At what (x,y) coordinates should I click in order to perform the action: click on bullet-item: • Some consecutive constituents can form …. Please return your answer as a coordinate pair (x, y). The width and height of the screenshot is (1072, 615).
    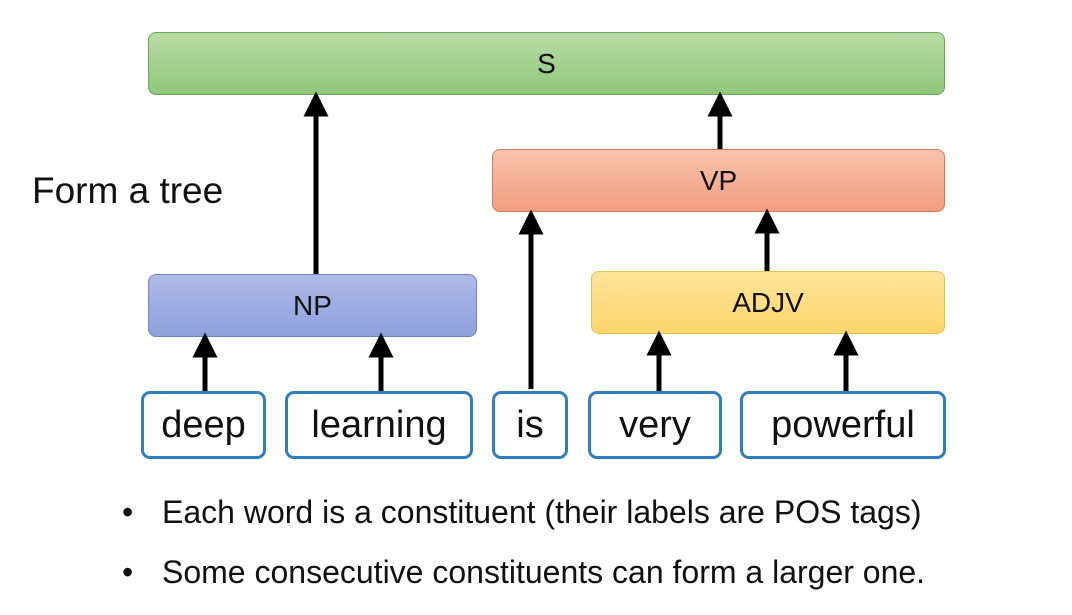
    Looking at the image, I should click on (523, 572).